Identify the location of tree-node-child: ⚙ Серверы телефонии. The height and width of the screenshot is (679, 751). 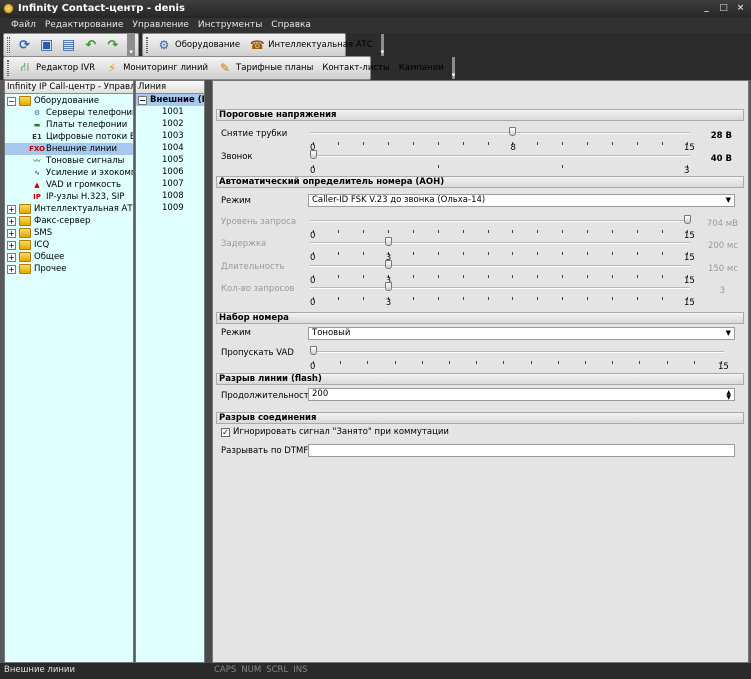
(69, 113).